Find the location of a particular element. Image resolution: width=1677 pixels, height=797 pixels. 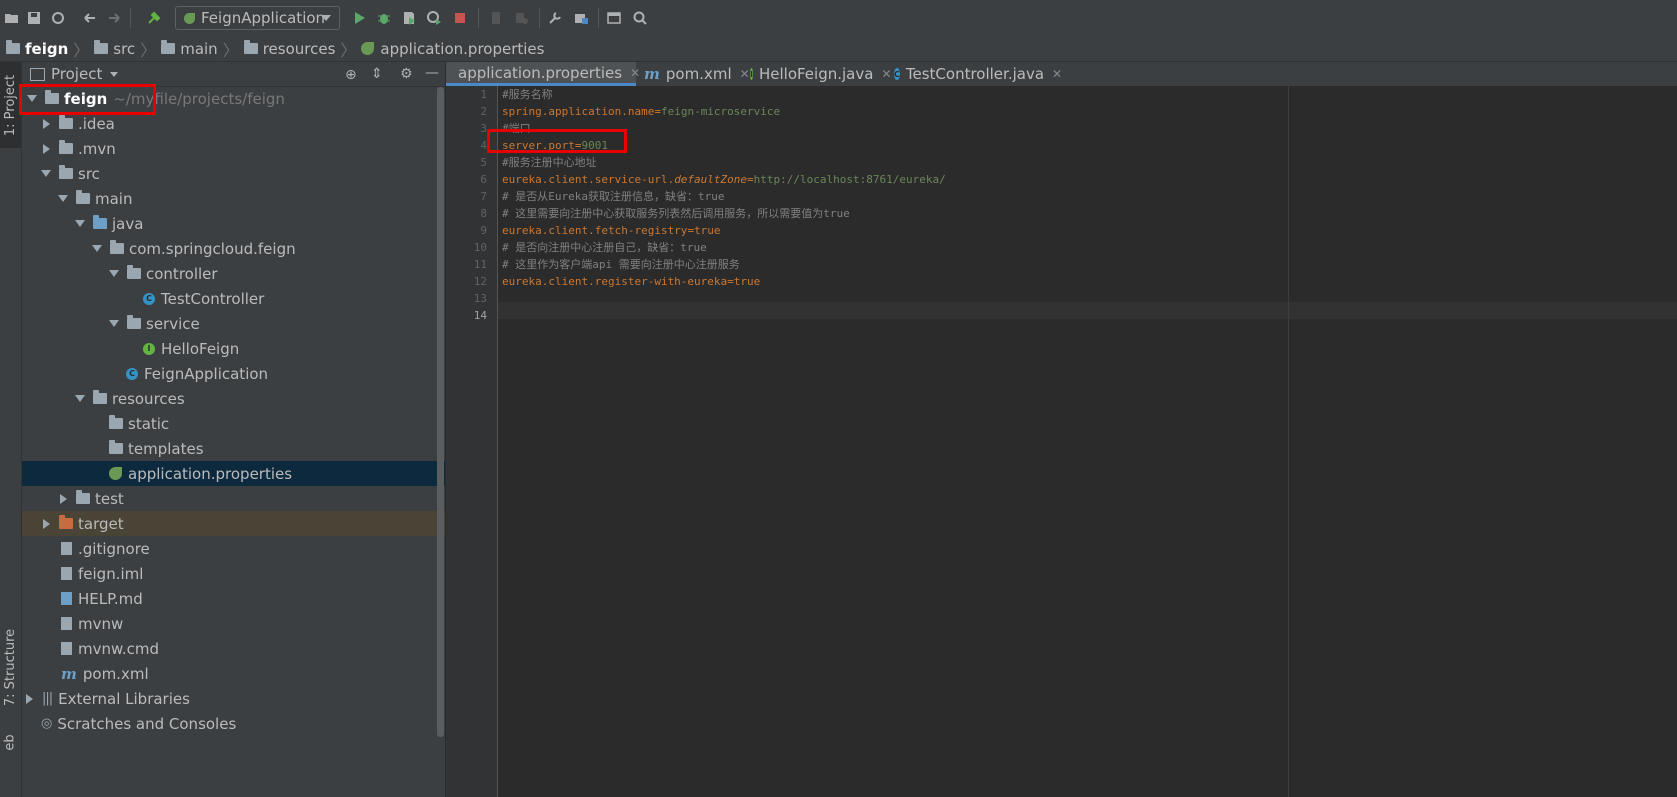

code-line-11: # 这里作为客户端api 需要向注册中心注册服务 is located at coordinates (621, 264).